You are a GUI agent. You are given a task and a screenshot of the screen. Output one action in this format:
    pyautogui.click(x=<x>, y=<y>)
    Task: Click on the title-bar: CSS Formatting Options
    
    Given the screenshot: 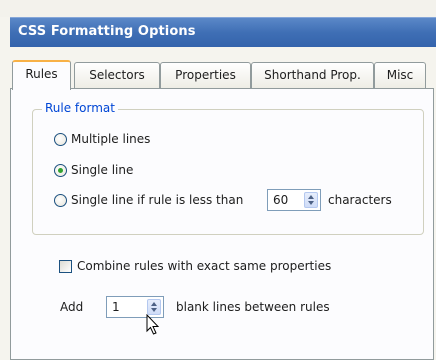 What is the action you would take?
    pyautogui.click(x=223, y=32)
    